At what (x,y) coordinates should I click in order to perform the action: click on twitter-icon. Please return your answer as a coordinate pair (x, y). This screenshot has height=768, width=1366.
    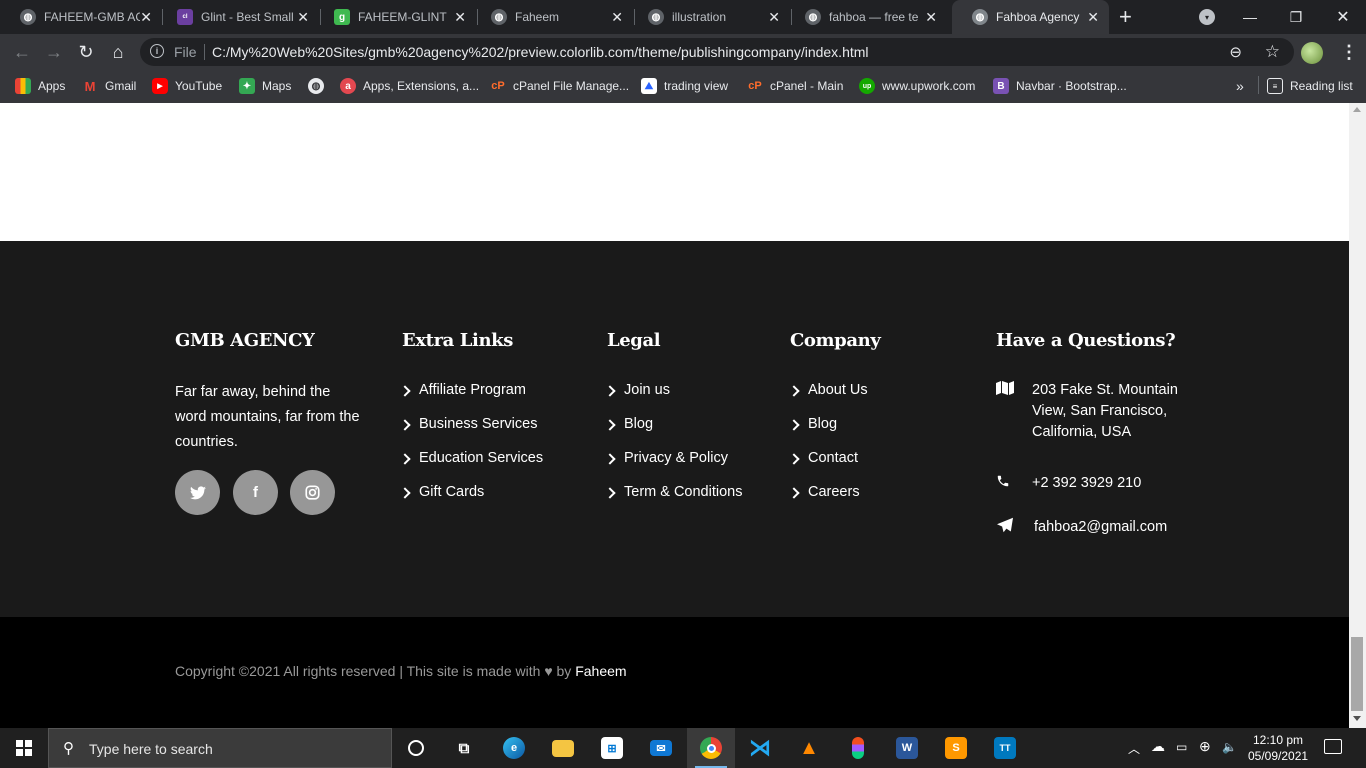
    Looking at the image, I should click on (197, 492).